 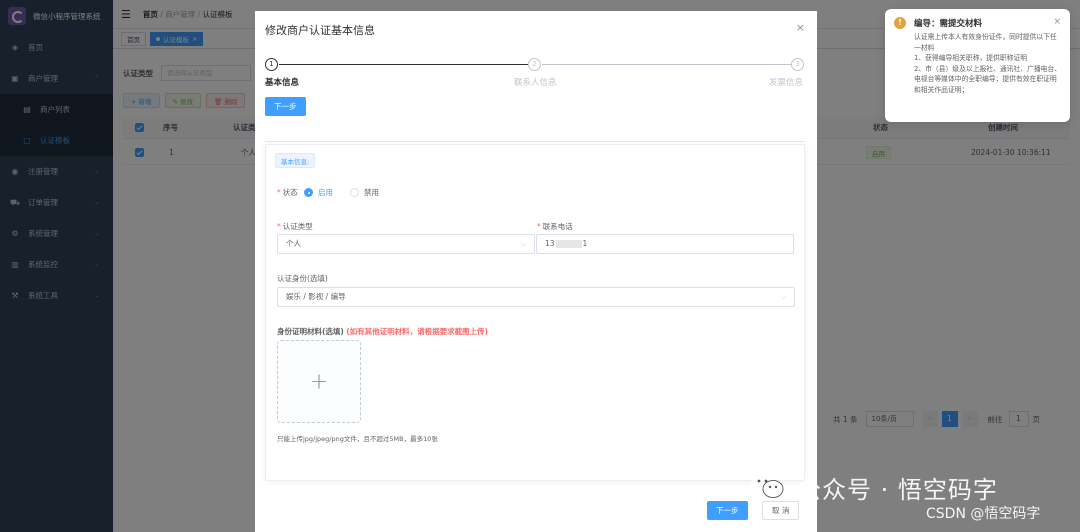 What do you see at coordinates (285, 106) in the screenshot?
I see `next-step-button-top: 下一步` at bounding box center [285, 106].